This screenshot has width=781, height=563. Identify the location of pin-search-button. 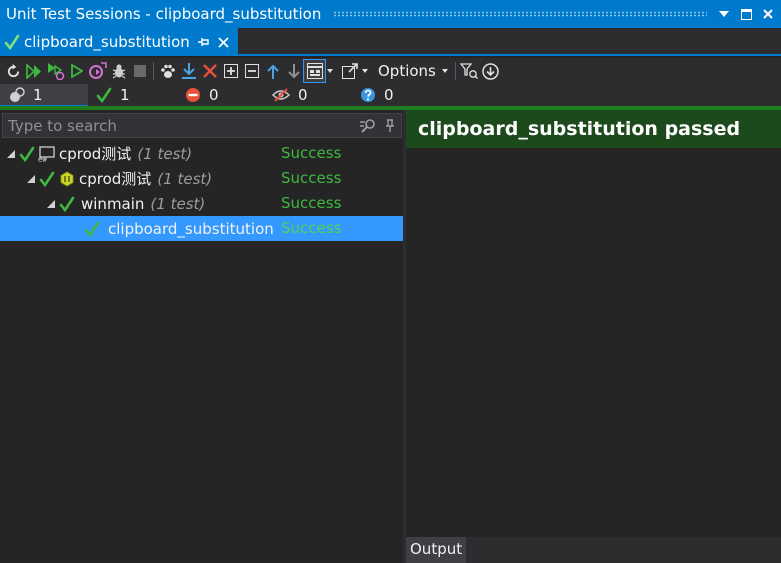
(390, 125).